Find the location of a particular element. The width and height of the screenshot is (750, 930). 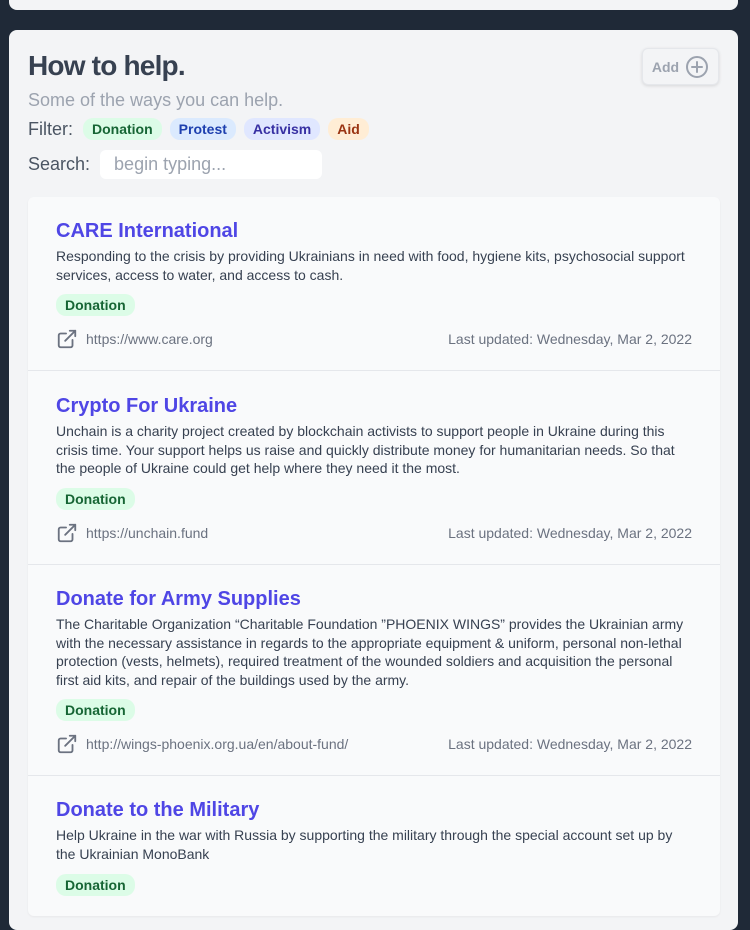

item-link: https://unchain.fund is located at coordinates (132, 533).